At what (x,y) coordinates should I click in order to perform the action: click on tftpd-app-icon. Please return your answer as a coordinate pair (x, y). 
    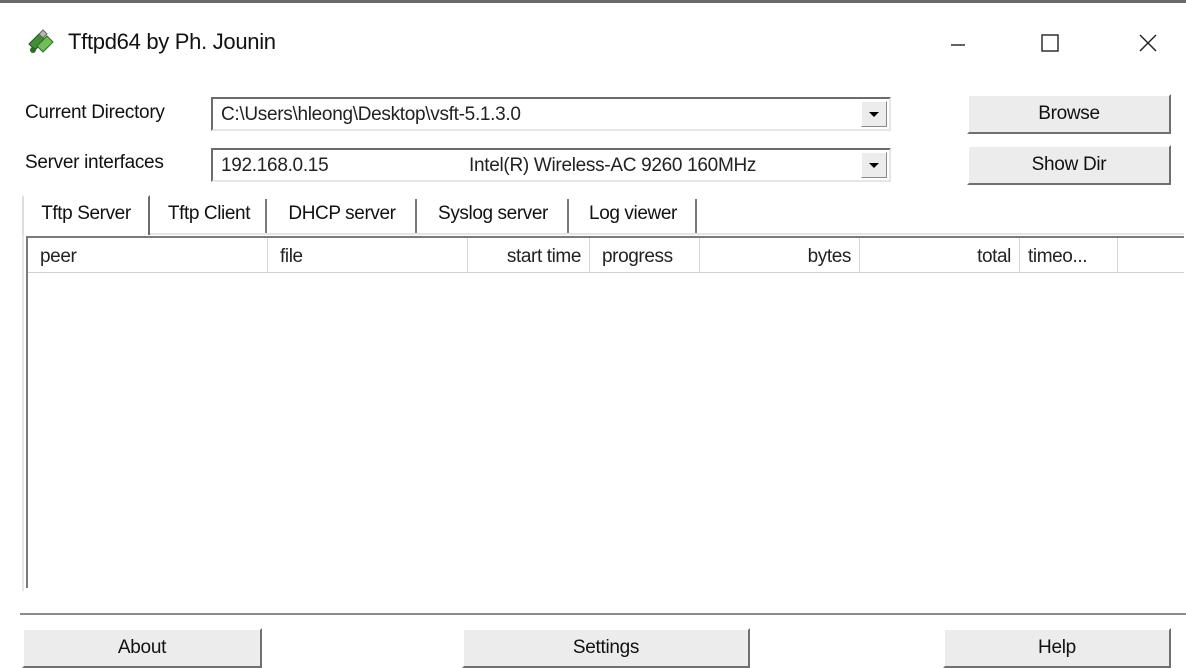
    Looking at the image, I should click on (41, 41).